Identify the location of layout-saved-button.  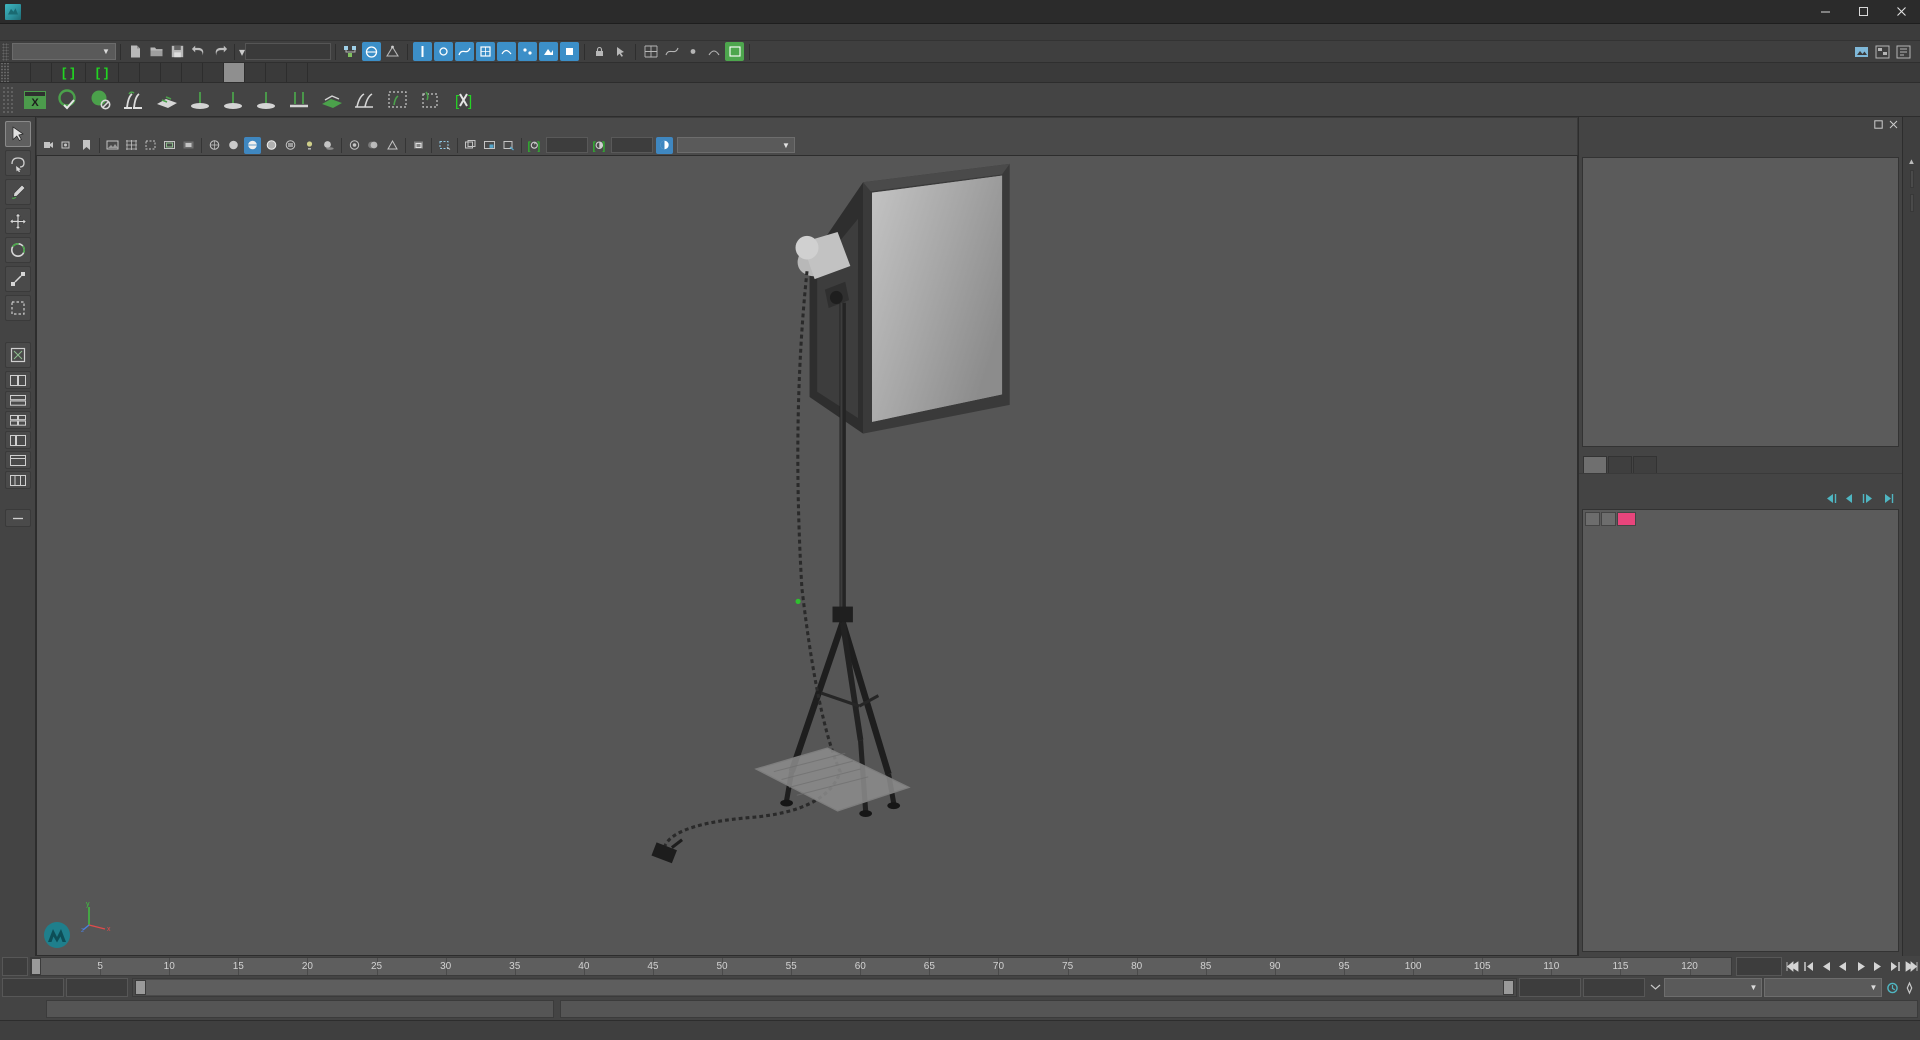
(17, 518).